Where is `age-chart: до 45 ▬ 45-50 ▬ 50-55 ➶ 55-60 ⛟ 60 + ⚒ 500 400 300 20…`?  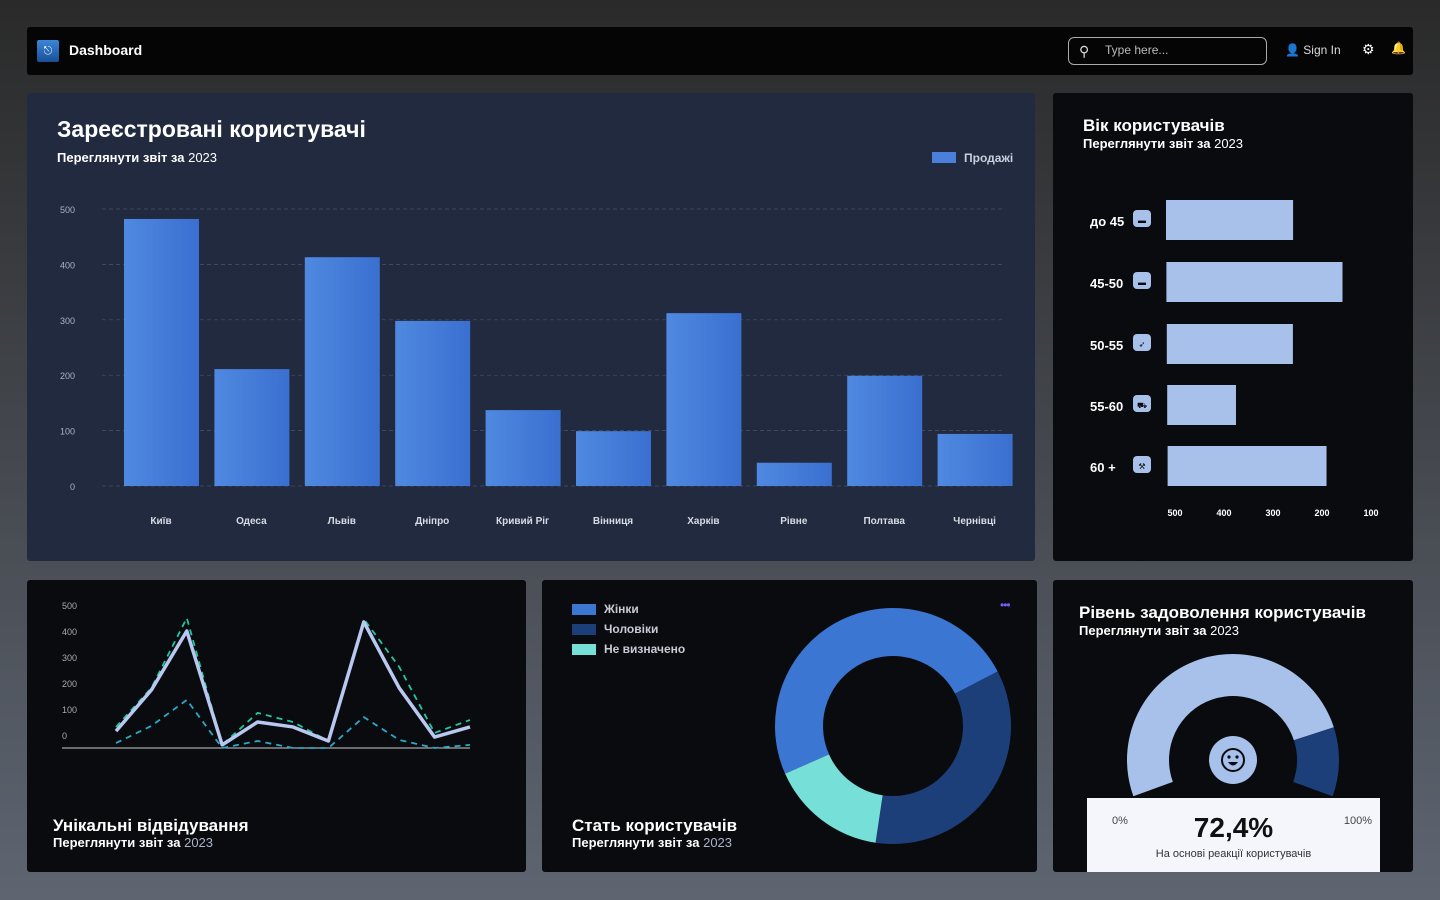 age-chart: до 45 ▬ 45-50 ▬ 50-55 ➶ 55-60 ⛟ 60 + ⚒ 500 400 300 20… is located at coordinates (1234, 359).